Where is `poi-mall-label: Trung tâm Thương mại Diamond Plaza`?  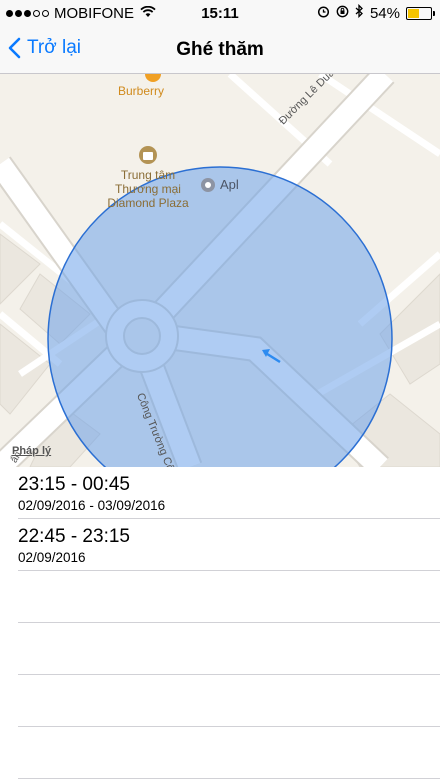 poi-mall-label: Trung tâm Thương mại Diamond Plaza is located at coordinates (148, 189).